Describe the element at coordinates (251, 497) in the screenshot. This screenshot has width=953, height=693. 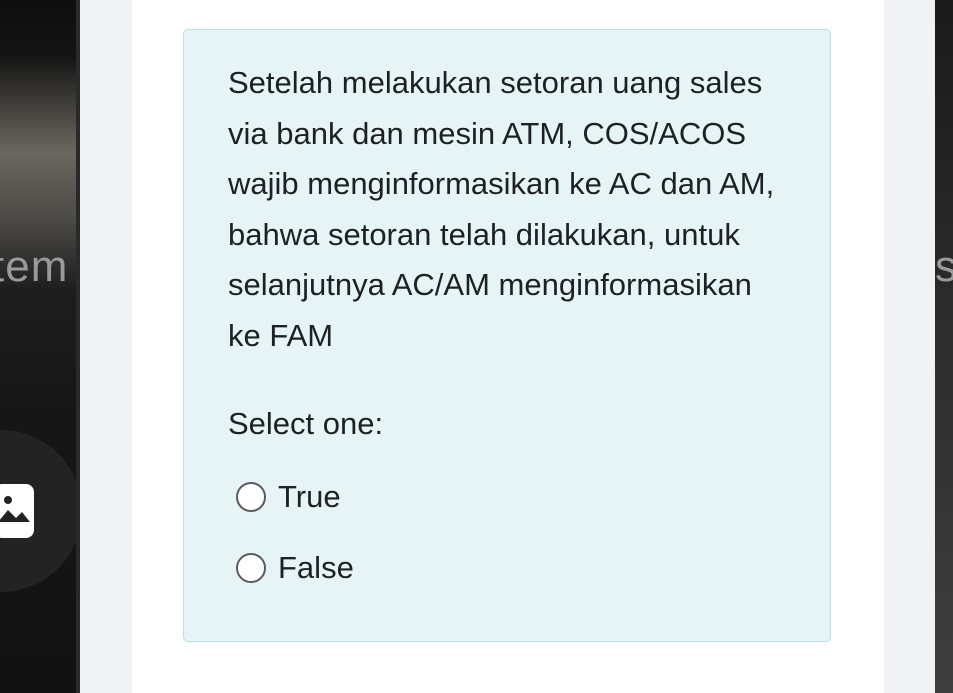
I see `radio-true` at that location.